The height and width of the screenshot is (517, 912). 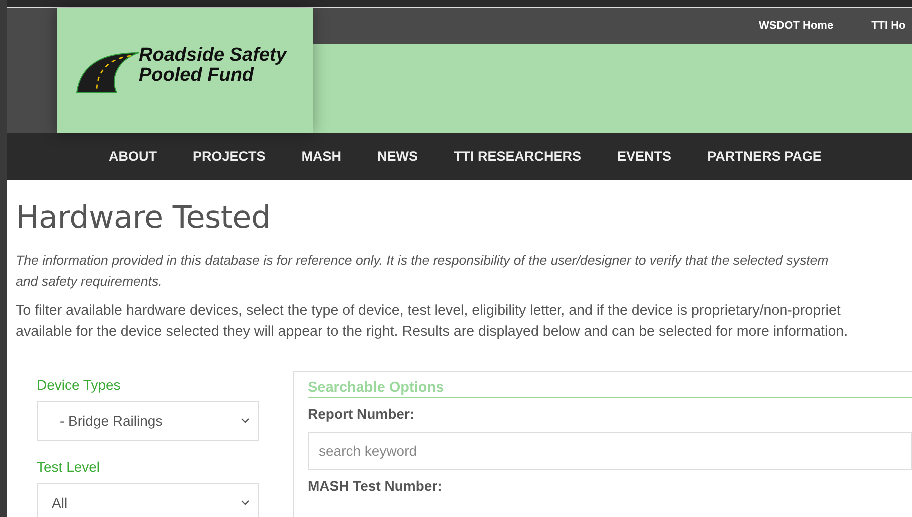 What do you see at coordinates (362, 414) in the screenshot?
I see `field-label: Report Number:` at bounding box center [362, 414].